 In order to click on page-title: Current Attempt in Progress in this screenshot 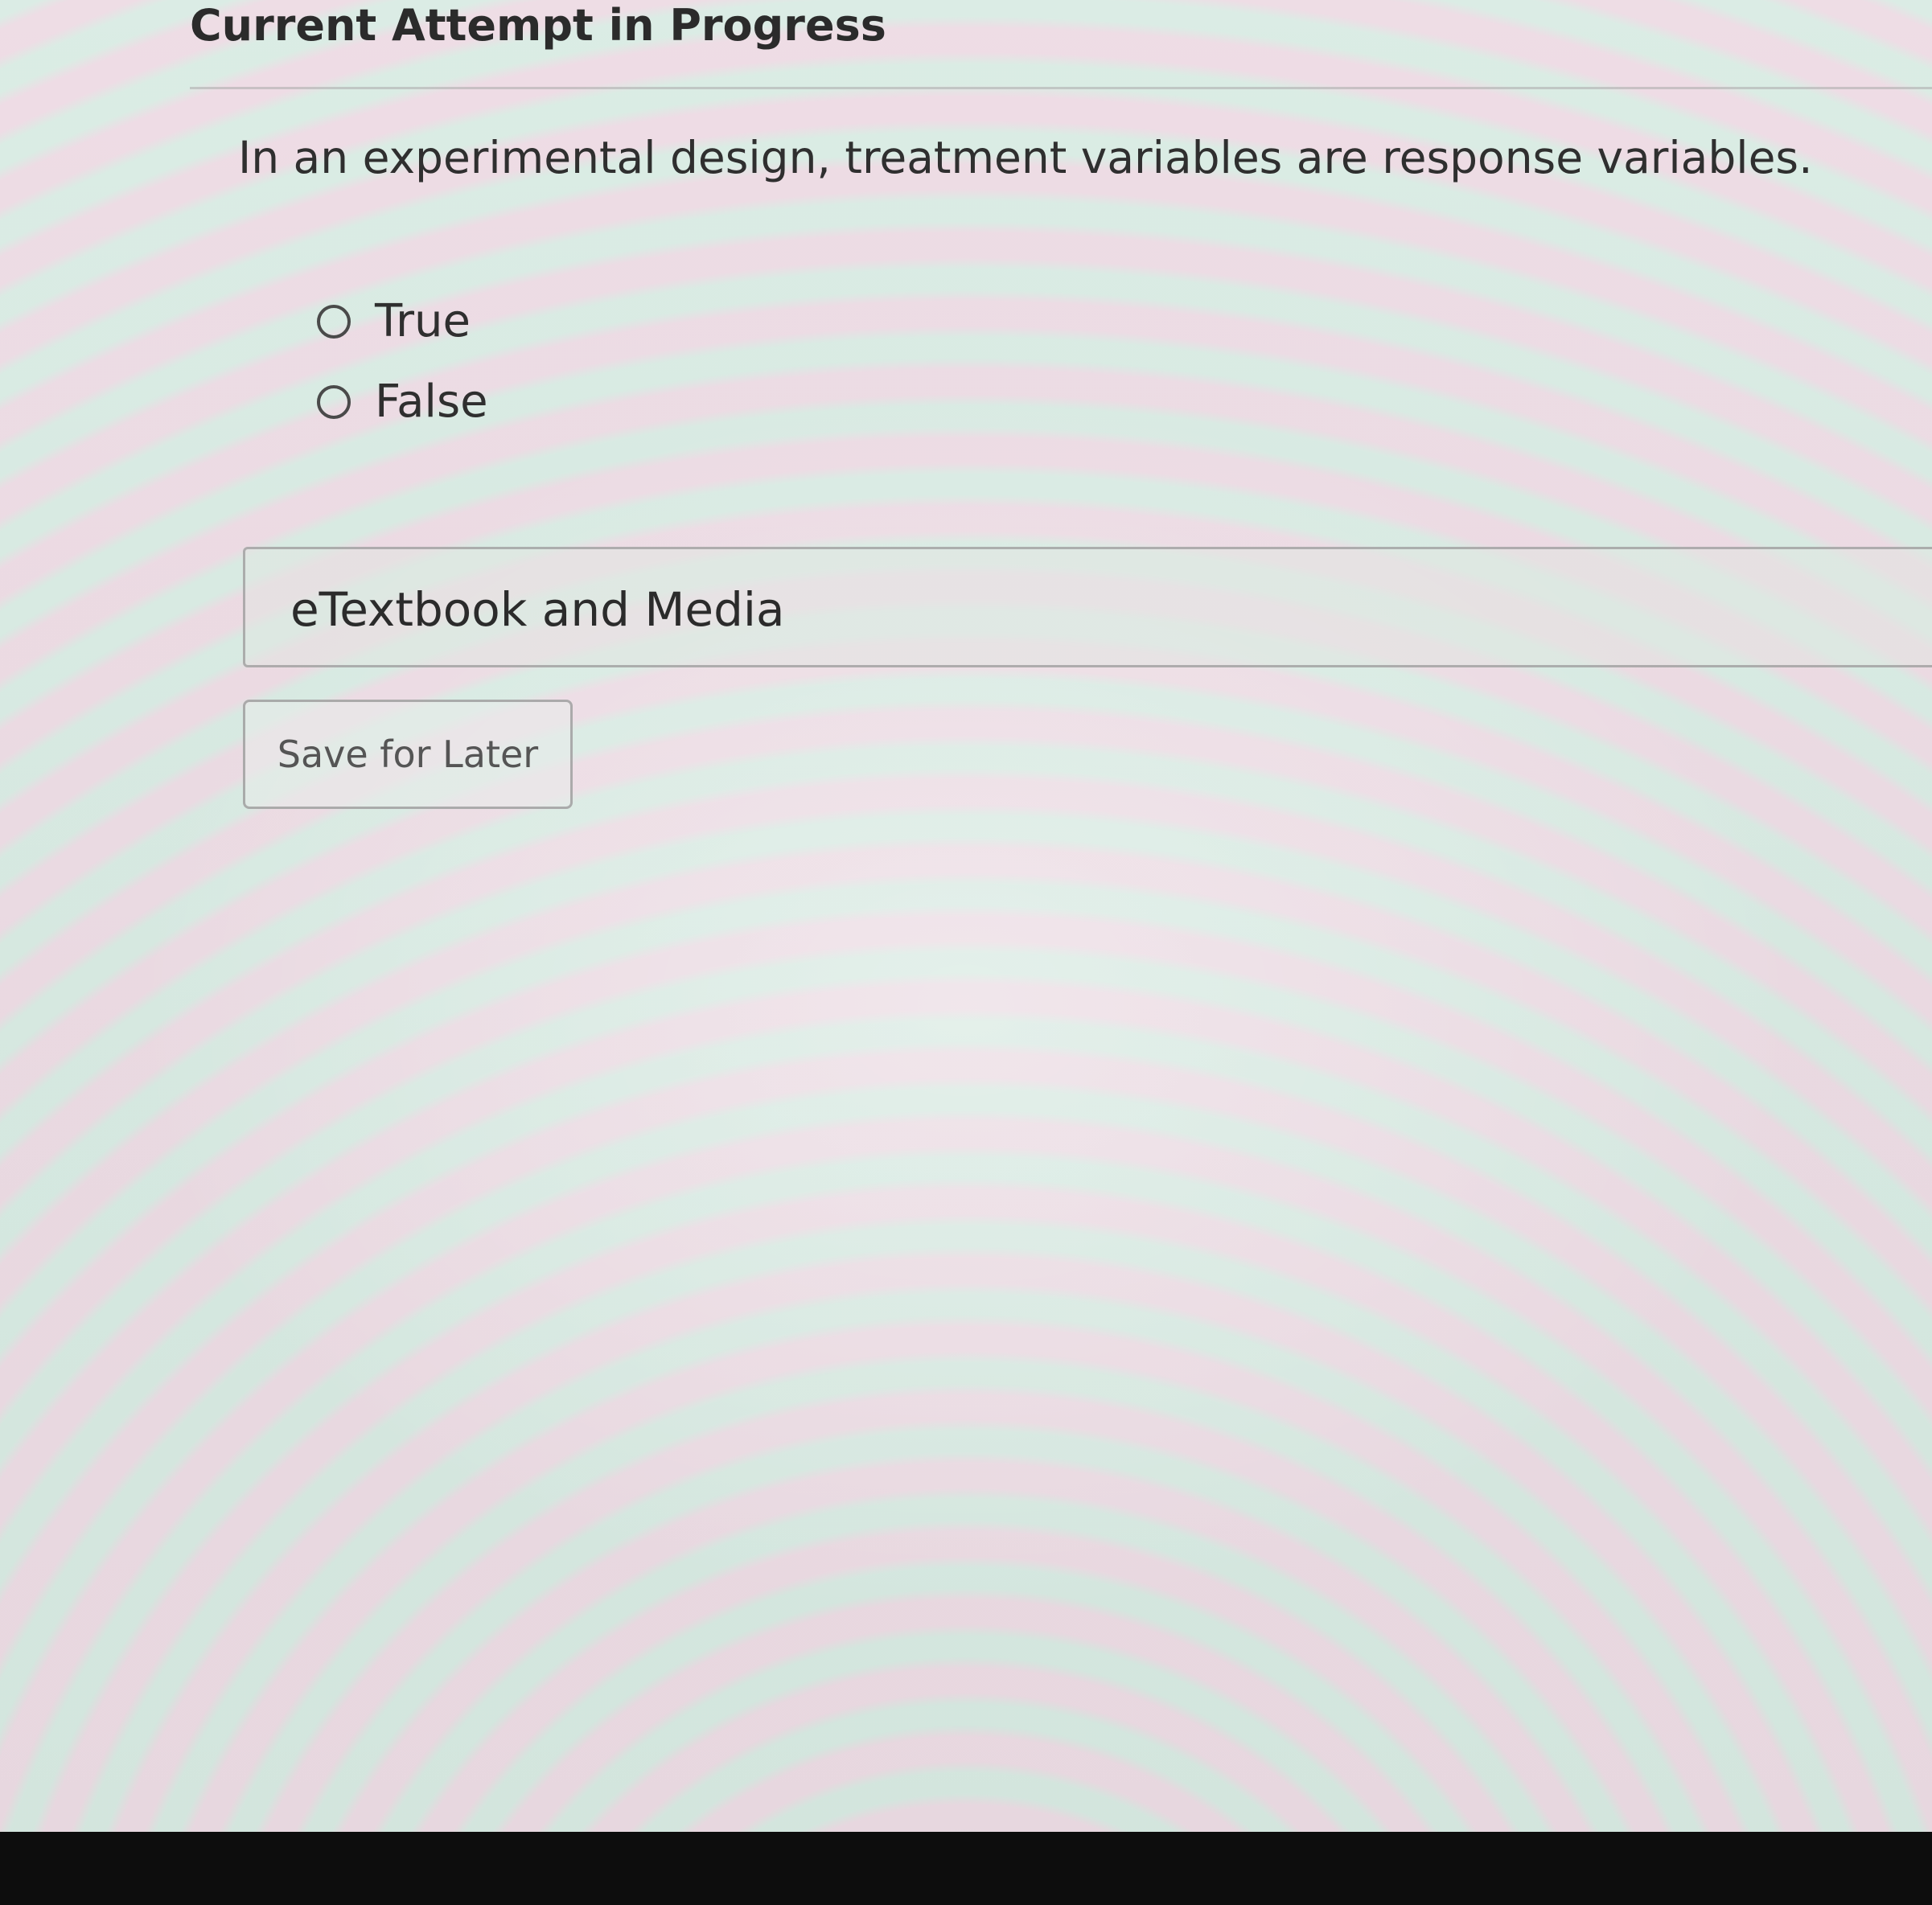, I will do `click(538, 25)`.